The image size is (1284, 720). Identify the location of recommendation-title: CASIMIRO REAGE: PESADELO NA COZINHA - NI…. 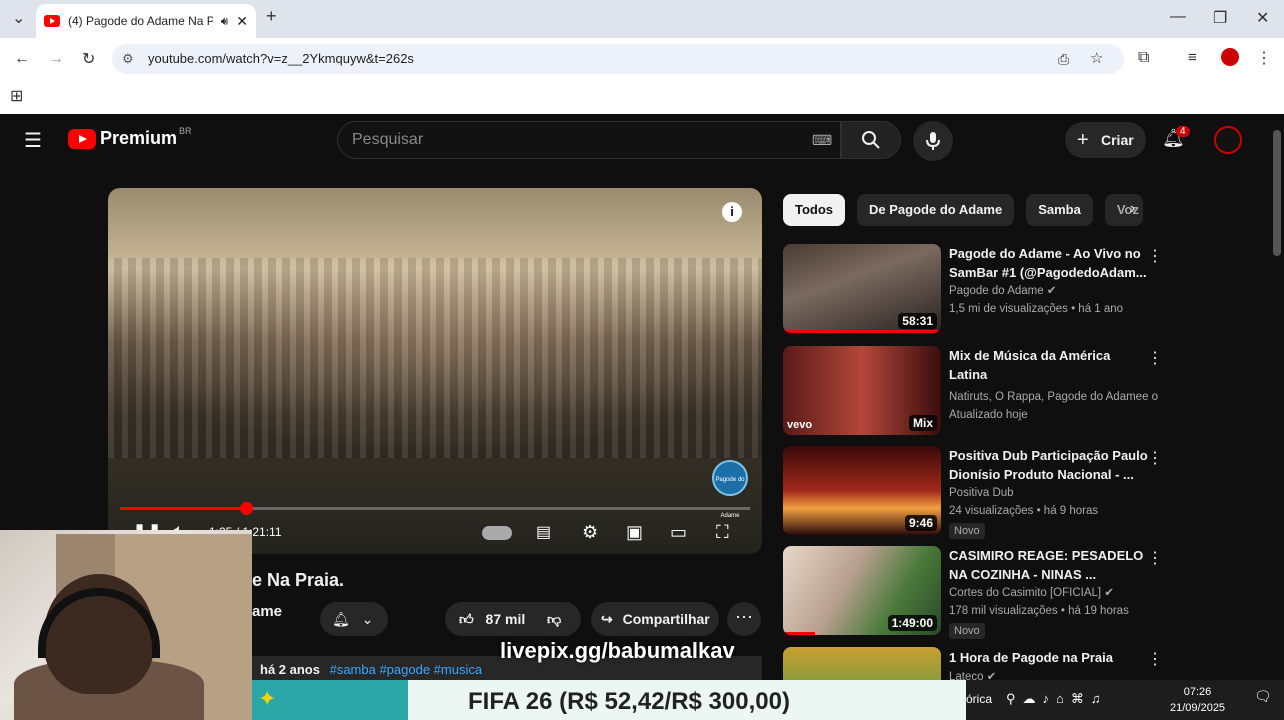
(1049, 565).